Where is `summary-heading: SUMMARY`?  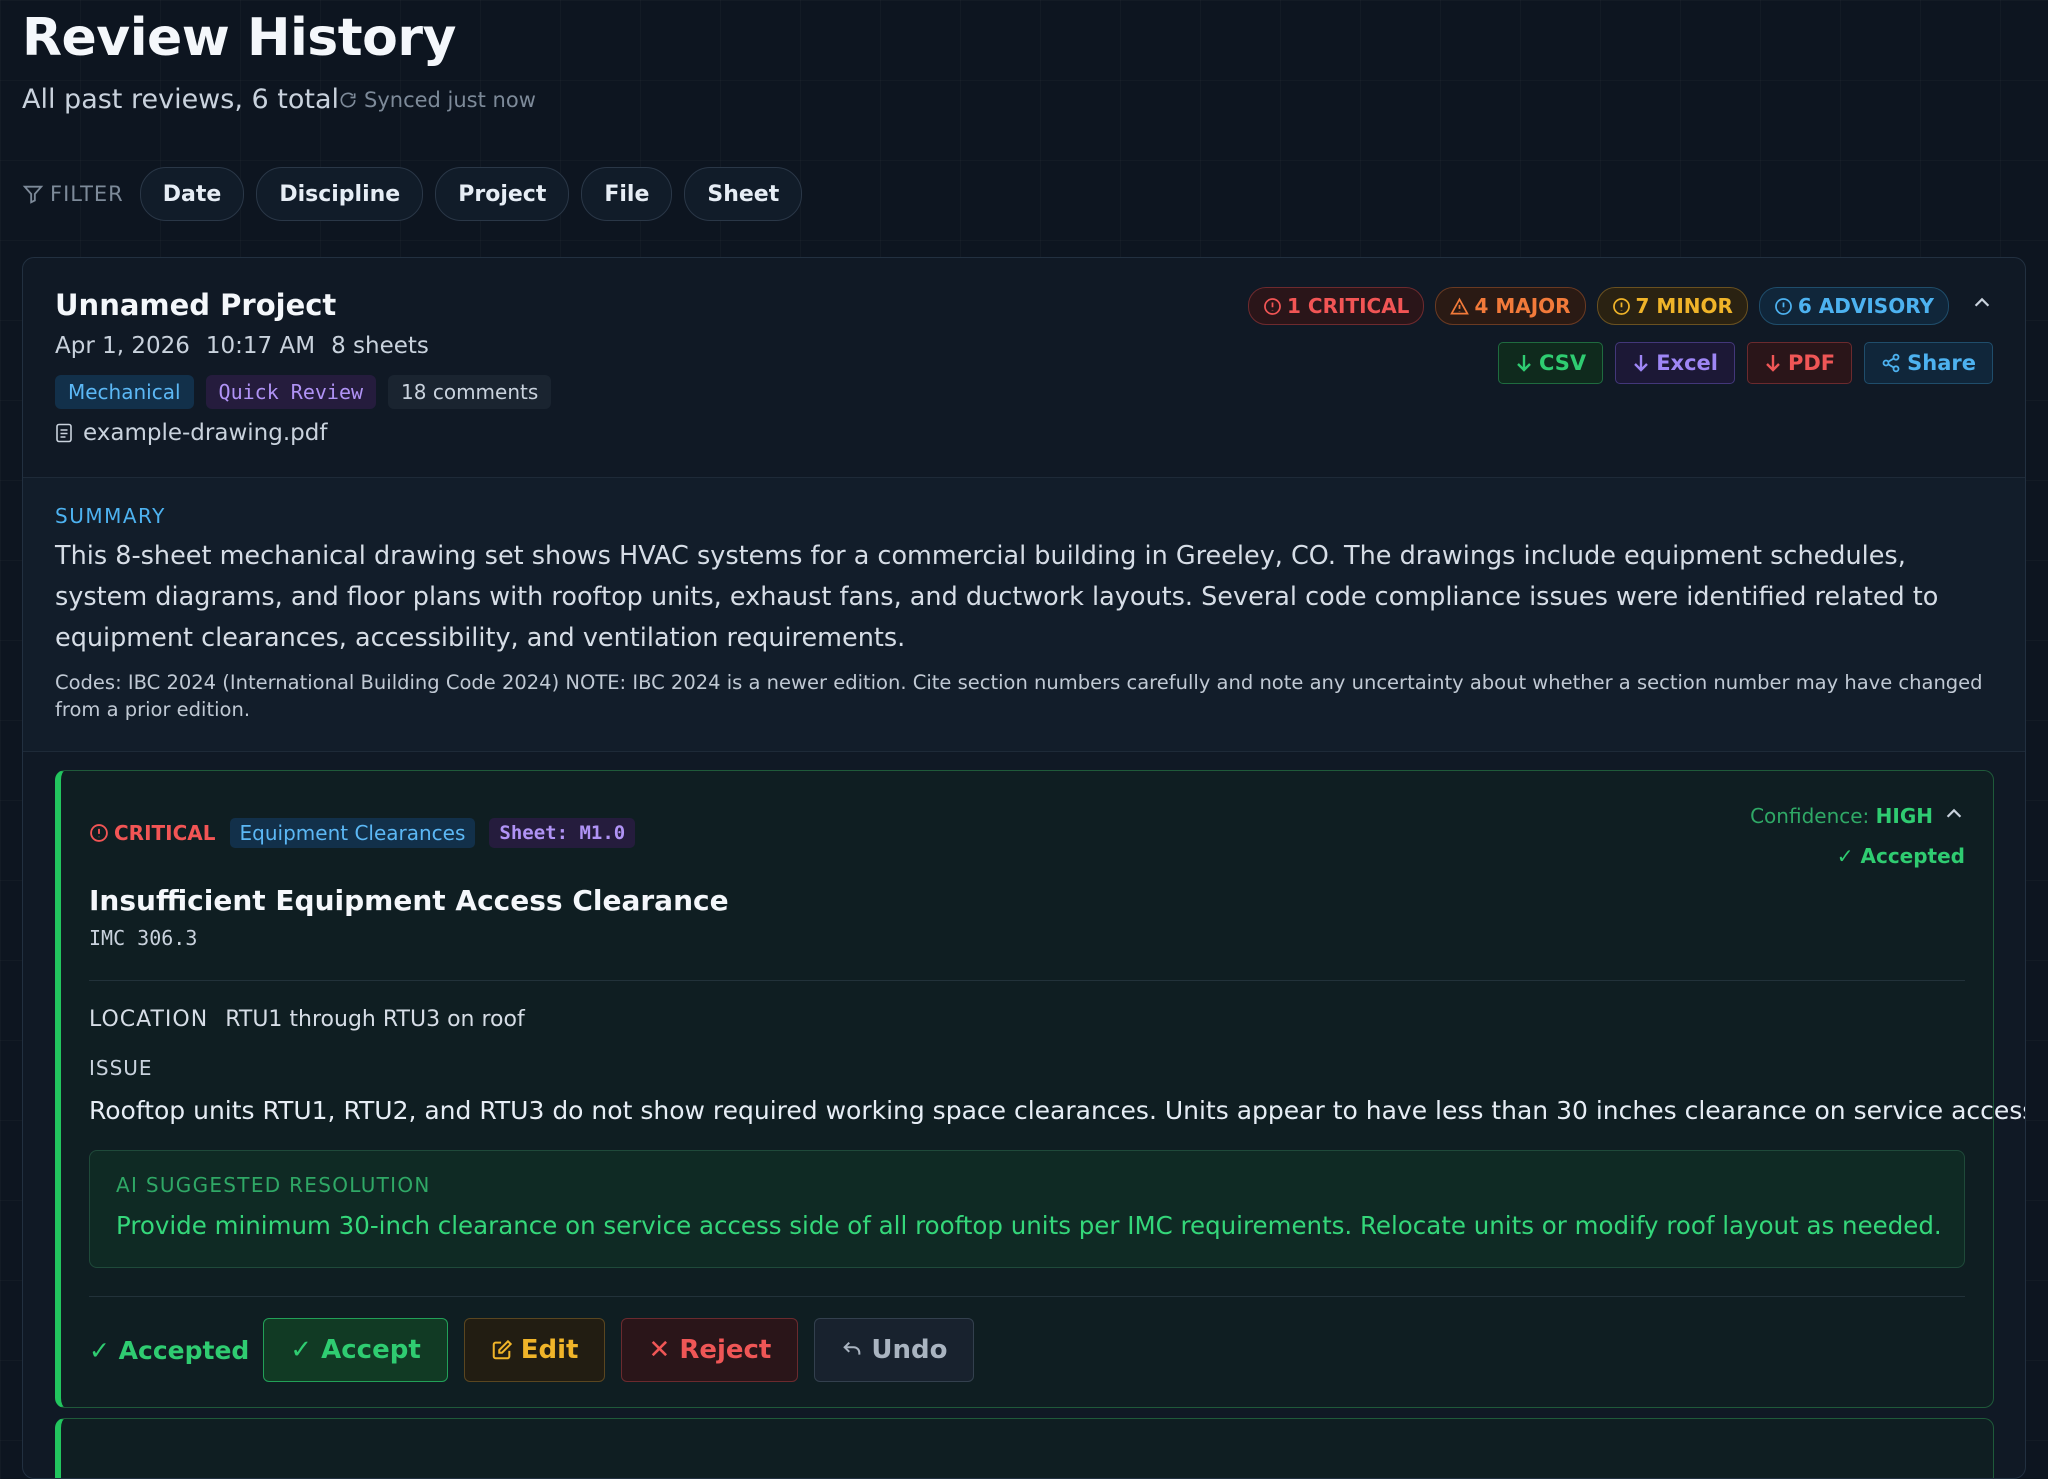 summary-heading: SUMMARY is located at coordinates (110, 516).